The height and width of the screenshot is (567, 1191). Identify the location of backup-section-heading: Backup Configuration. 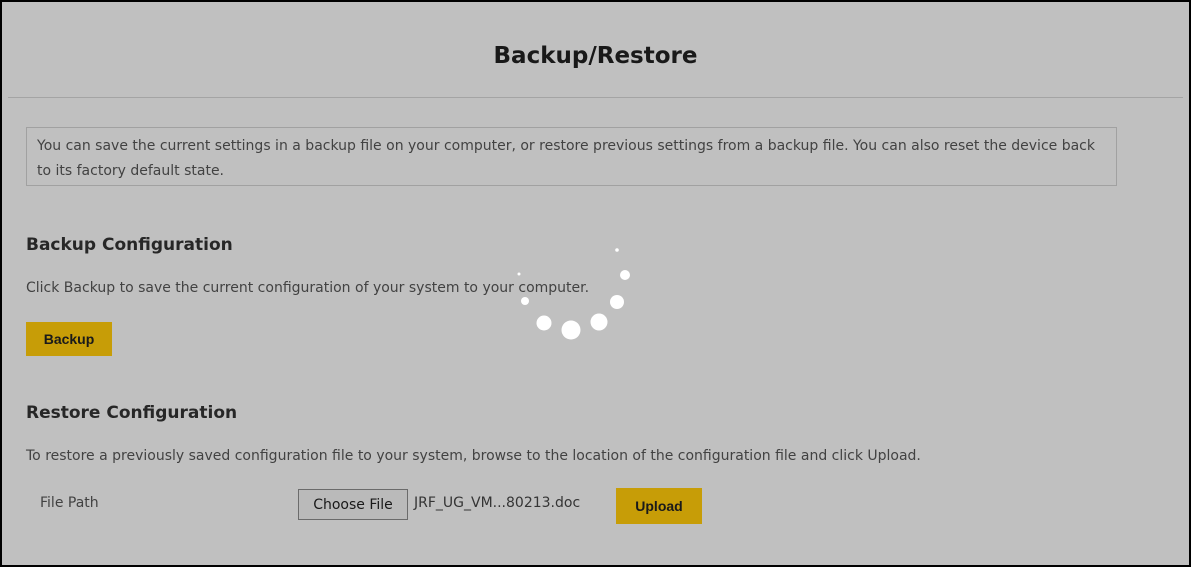
(129, 245).